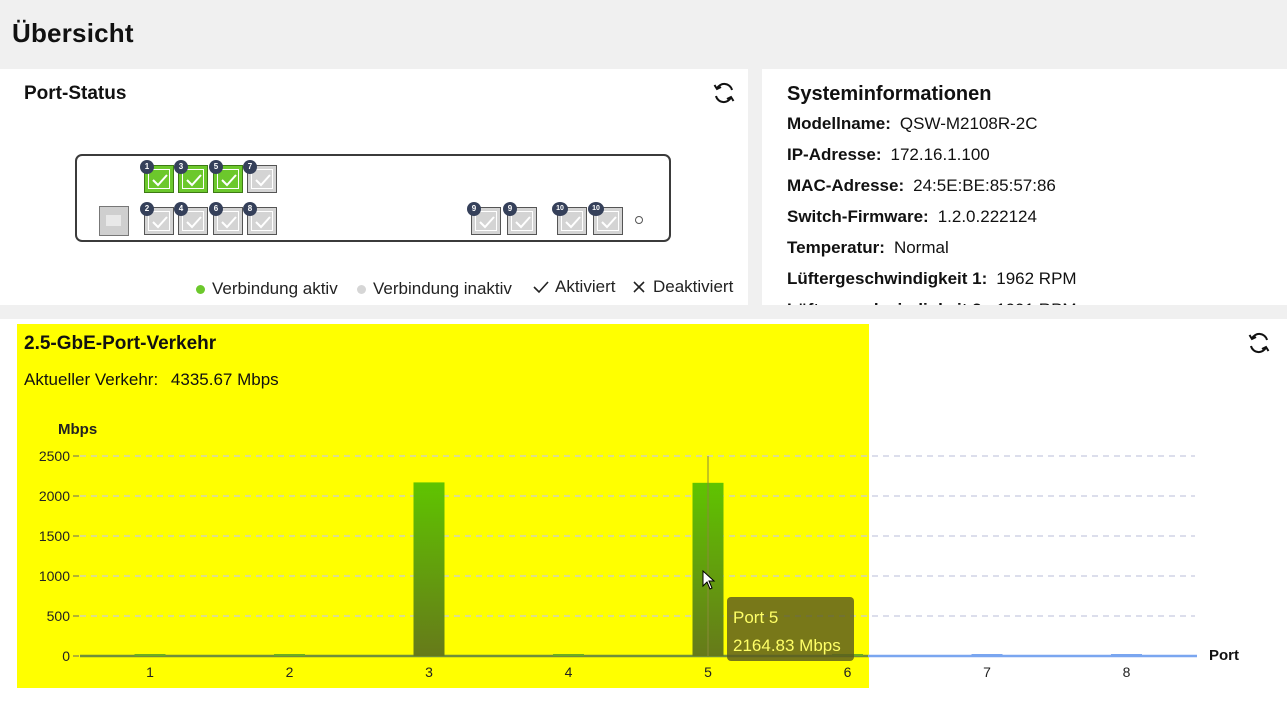  I want to click on legend-disabled: Deaktiviert, so click(682, 287).